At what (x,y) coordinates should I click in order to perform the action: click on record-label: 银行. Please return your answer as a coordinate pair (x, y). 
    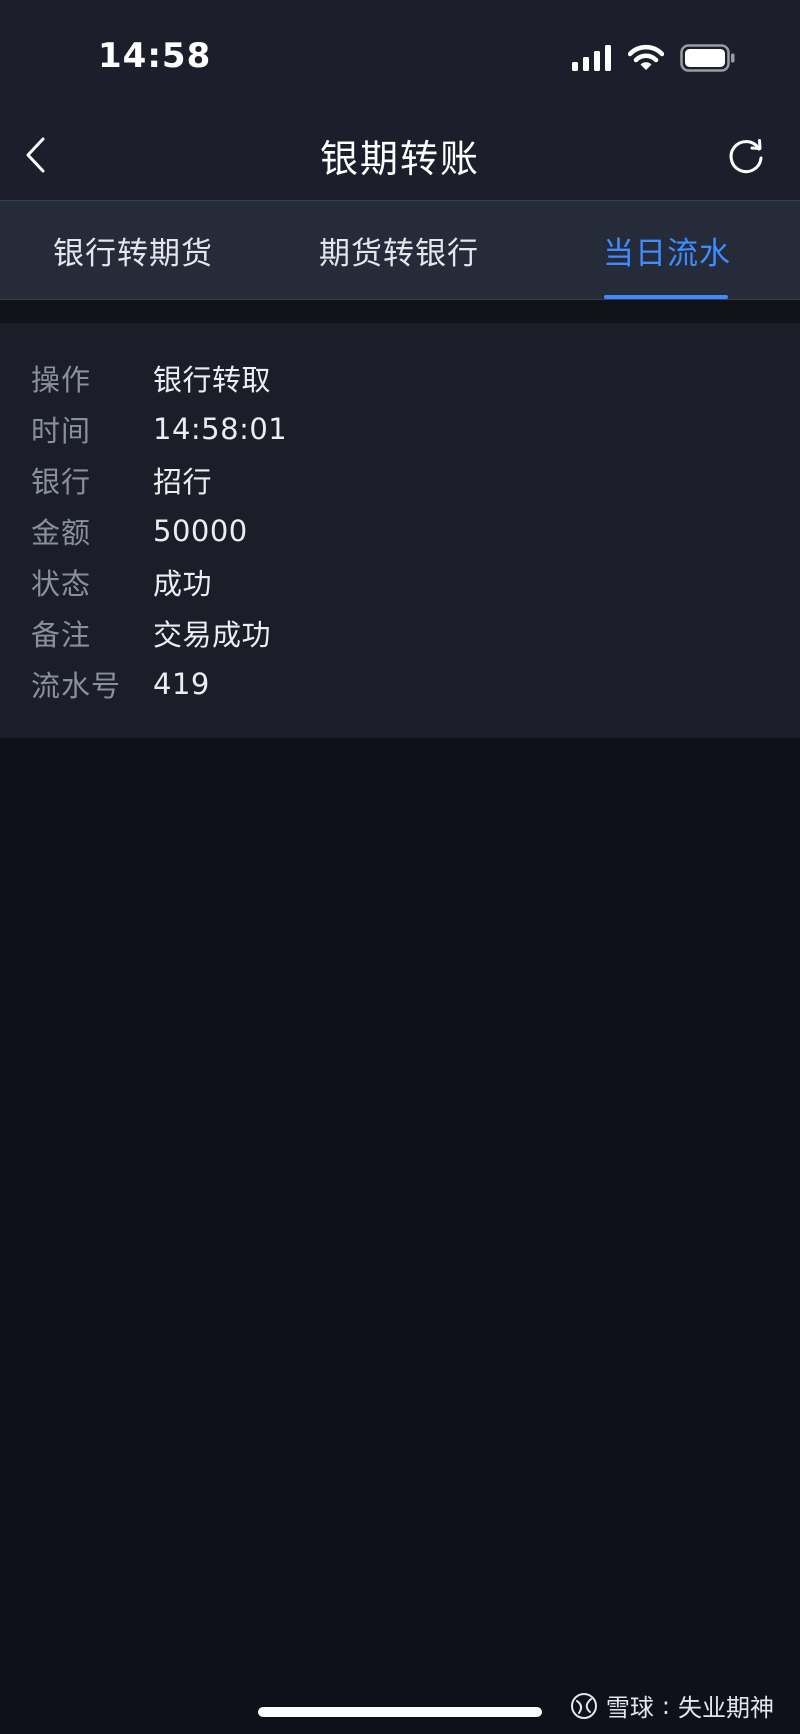
    Looking at the image, I should click on (61, 482).